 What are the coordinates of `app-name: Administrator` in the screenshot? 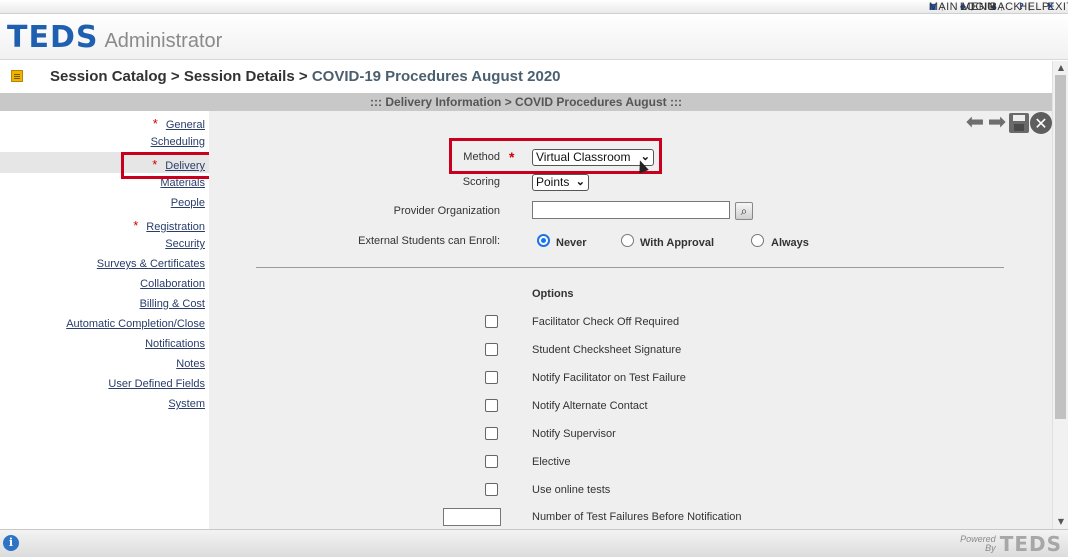 It's located at (163, 41).